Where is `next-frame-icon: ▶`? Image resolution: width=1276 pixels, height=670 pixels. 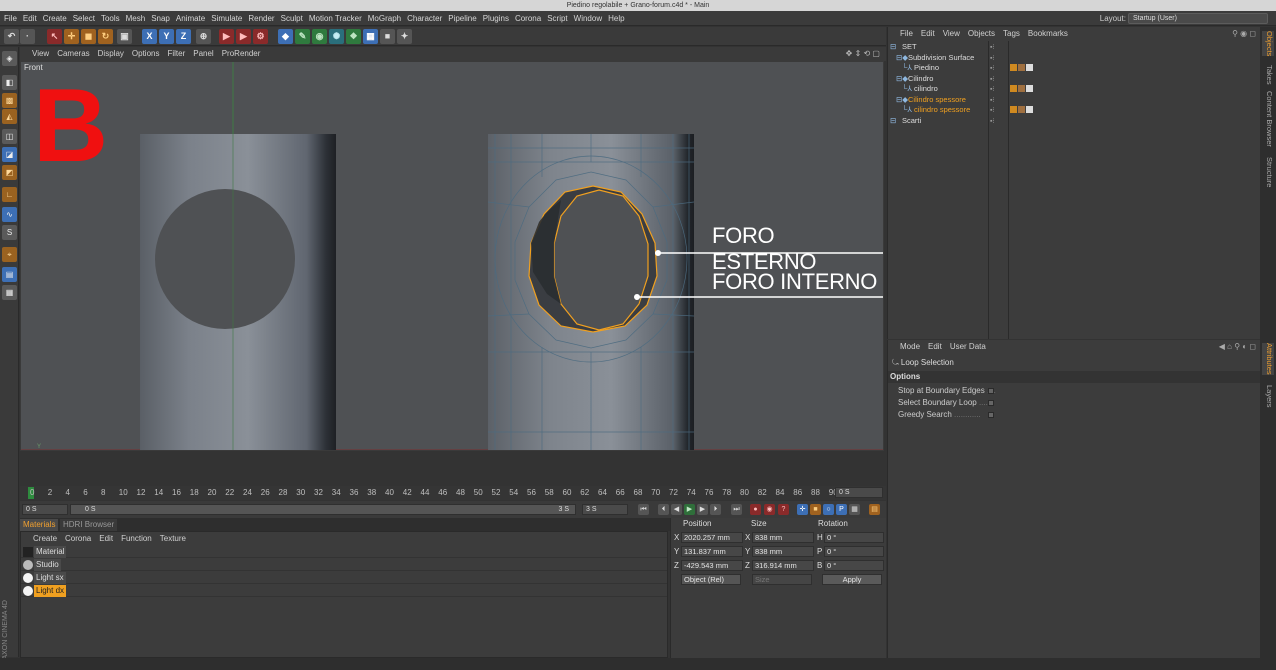
next-frame-icon: ▶ is located at coordinates (702, 509).